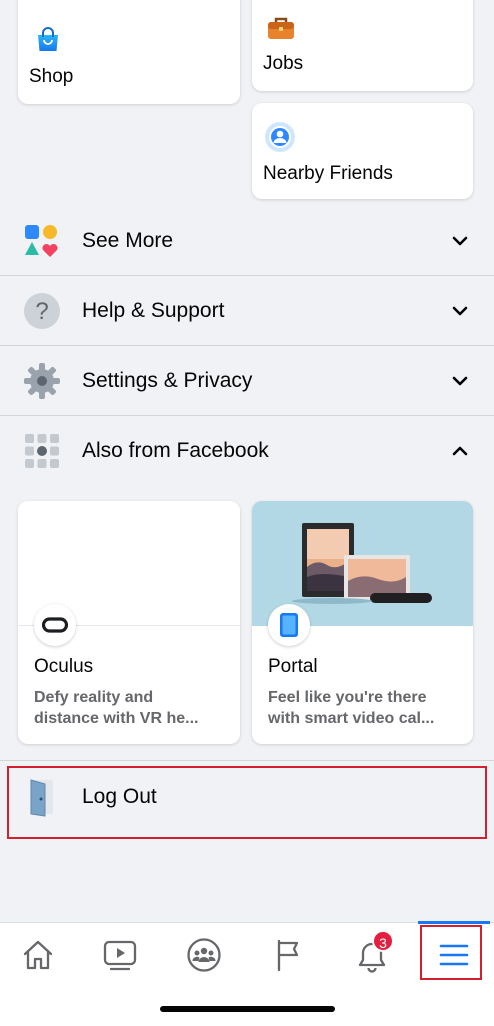  What do you see at coordinates (42, 381) in the screenshot?
I see `settings-gear-icon` at bounding box center [42, 381].